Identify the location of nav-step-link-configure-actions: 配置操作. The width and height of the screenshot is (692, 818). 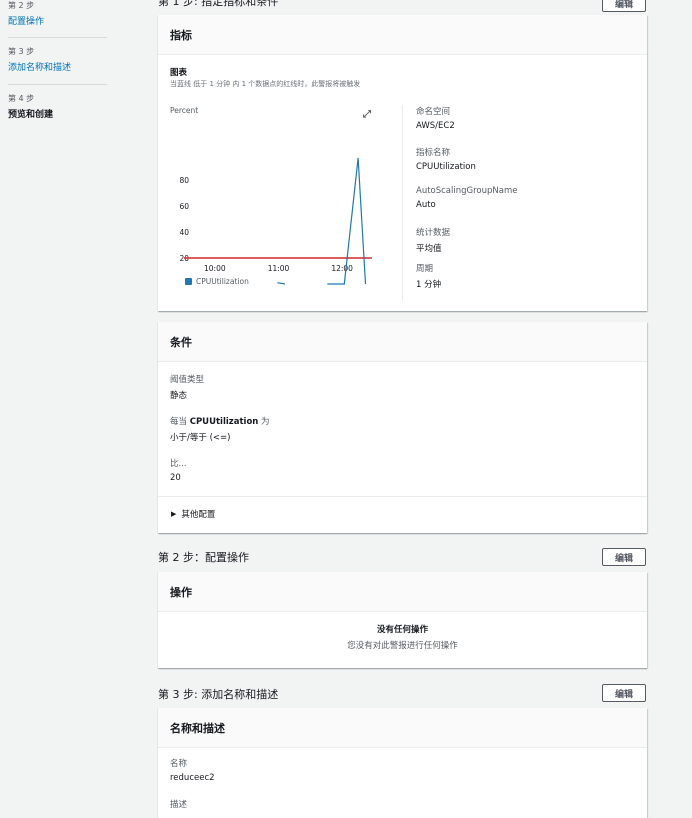
(26, 20).